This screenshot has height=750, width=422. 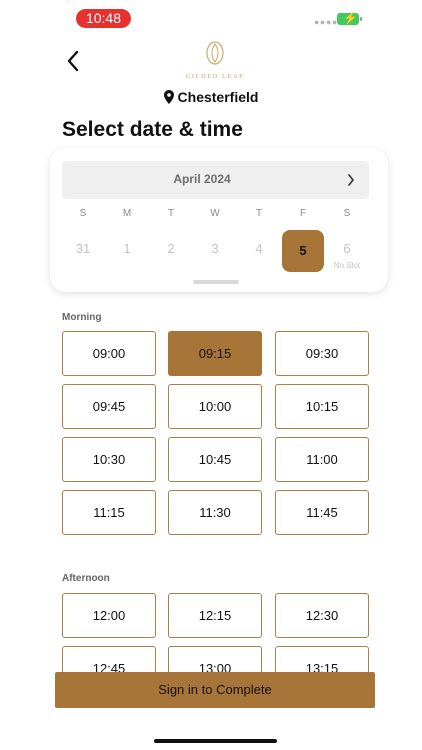 I want to click on logo-text: GILDED LEAF, so click(x=215, y=76).